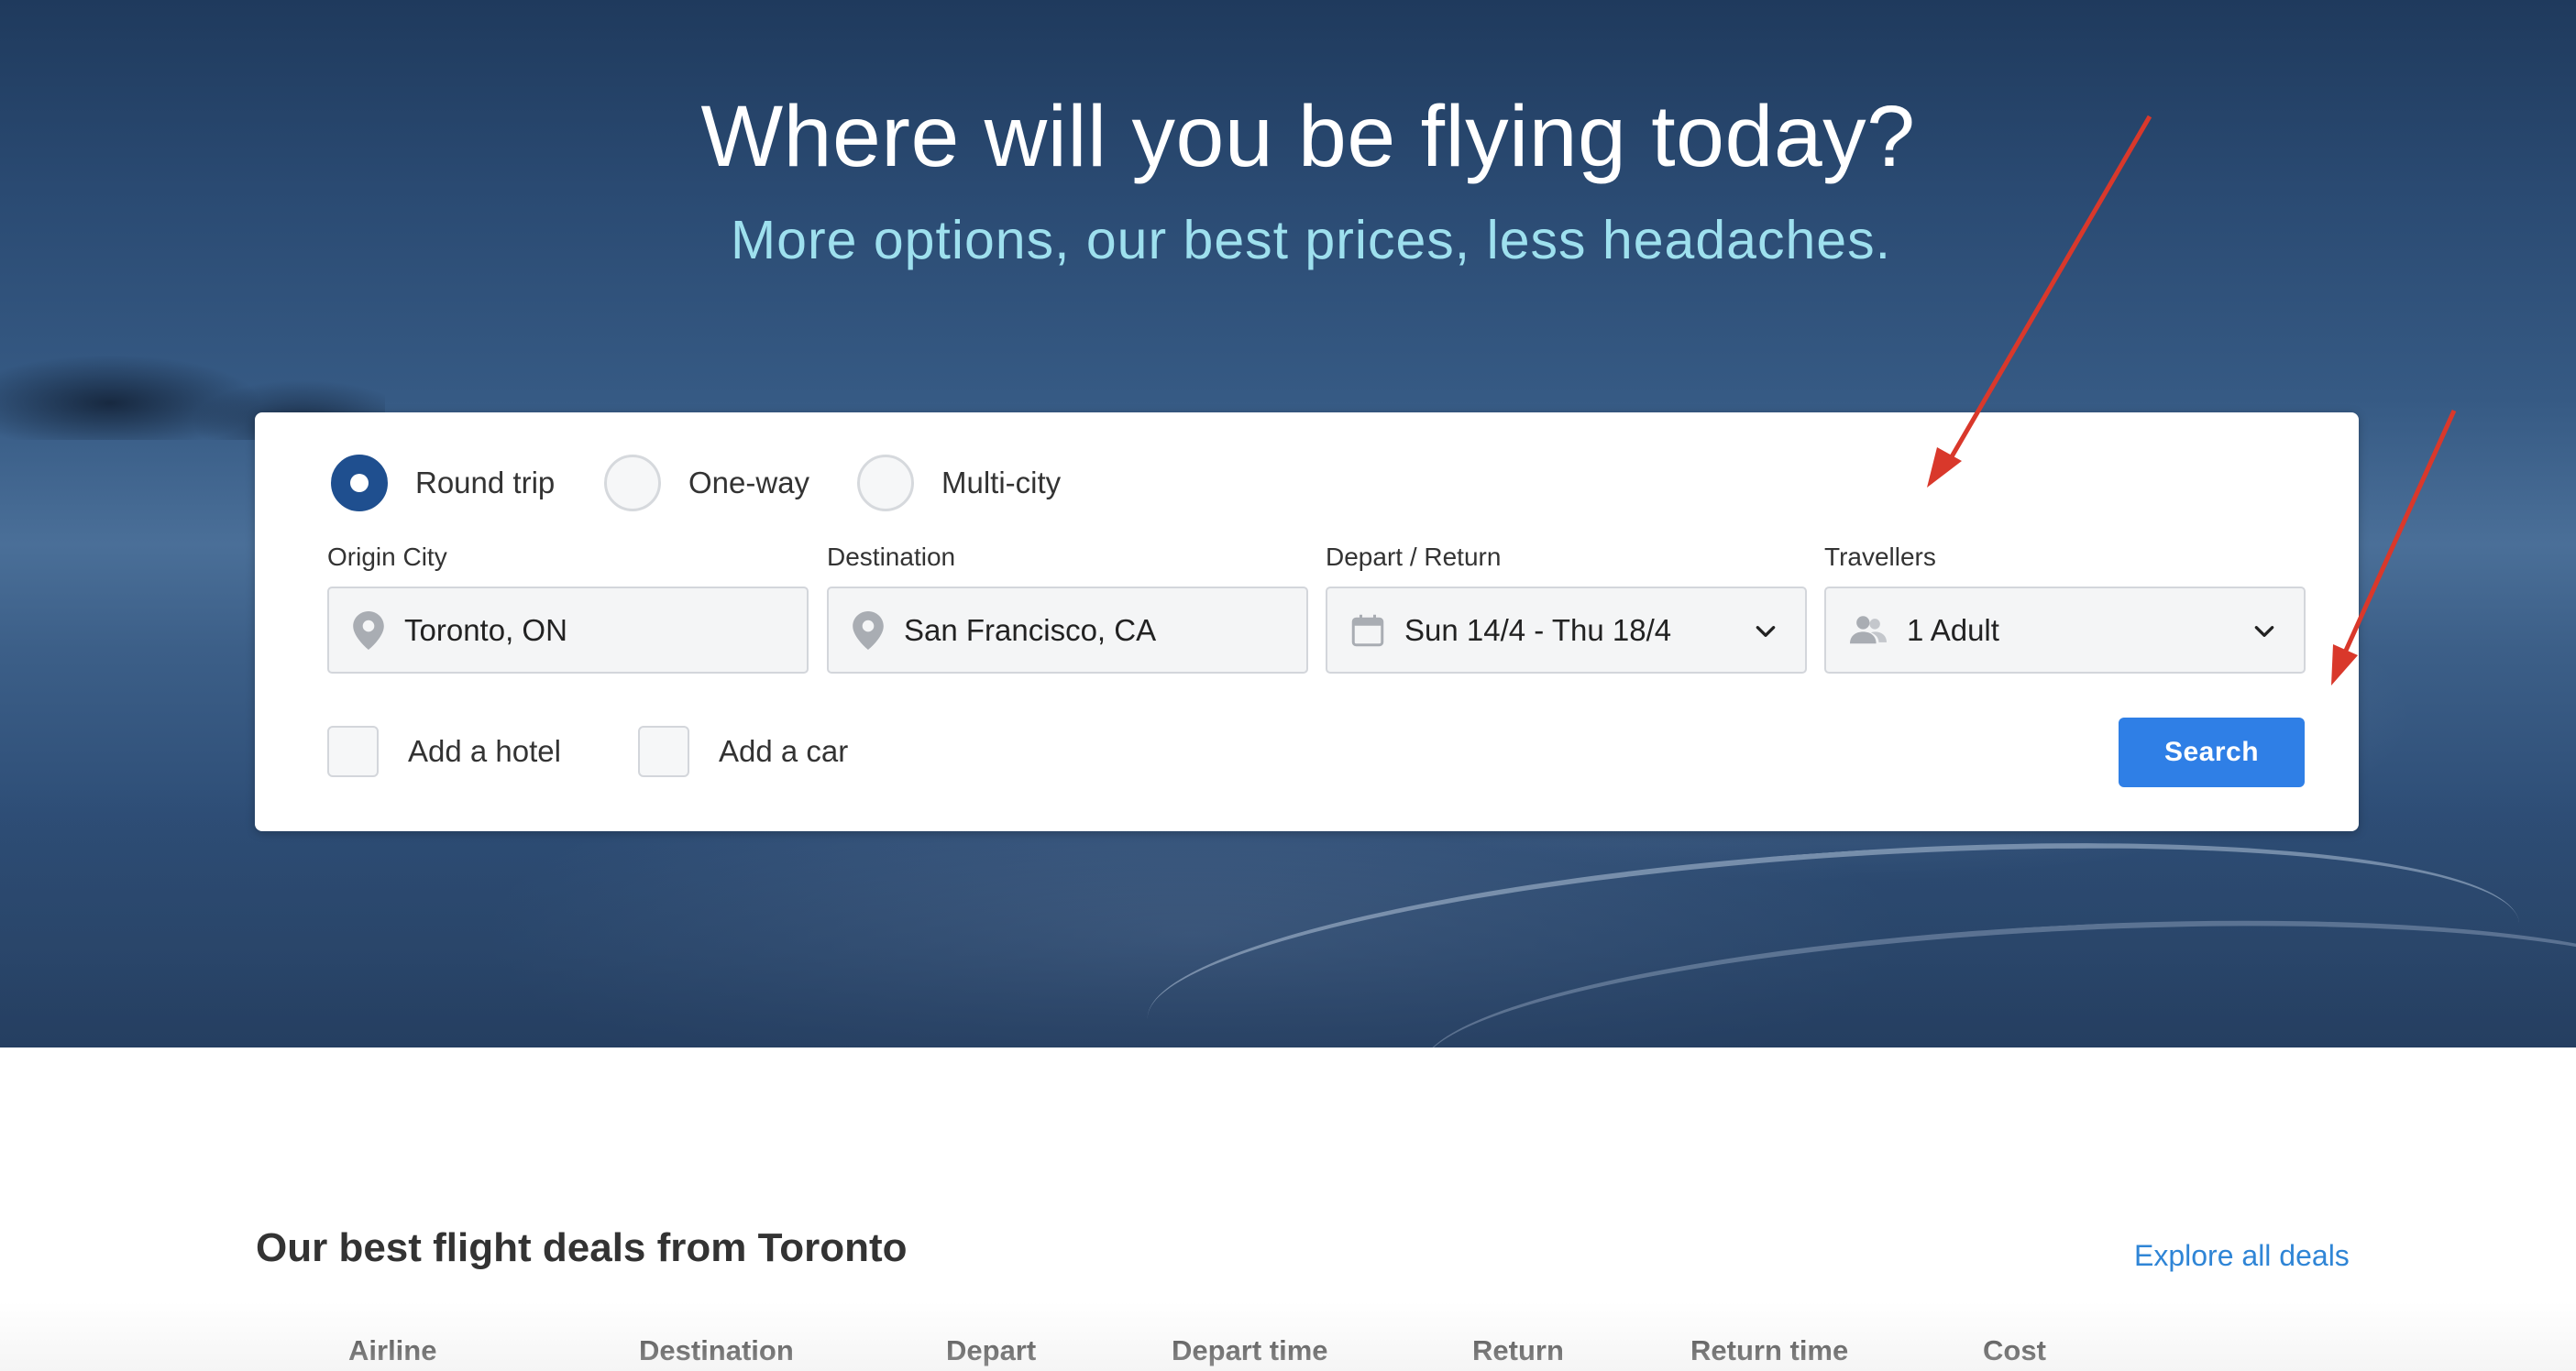  I want to click on trip-type-multi-city: Multi-city, so click(959, 483).